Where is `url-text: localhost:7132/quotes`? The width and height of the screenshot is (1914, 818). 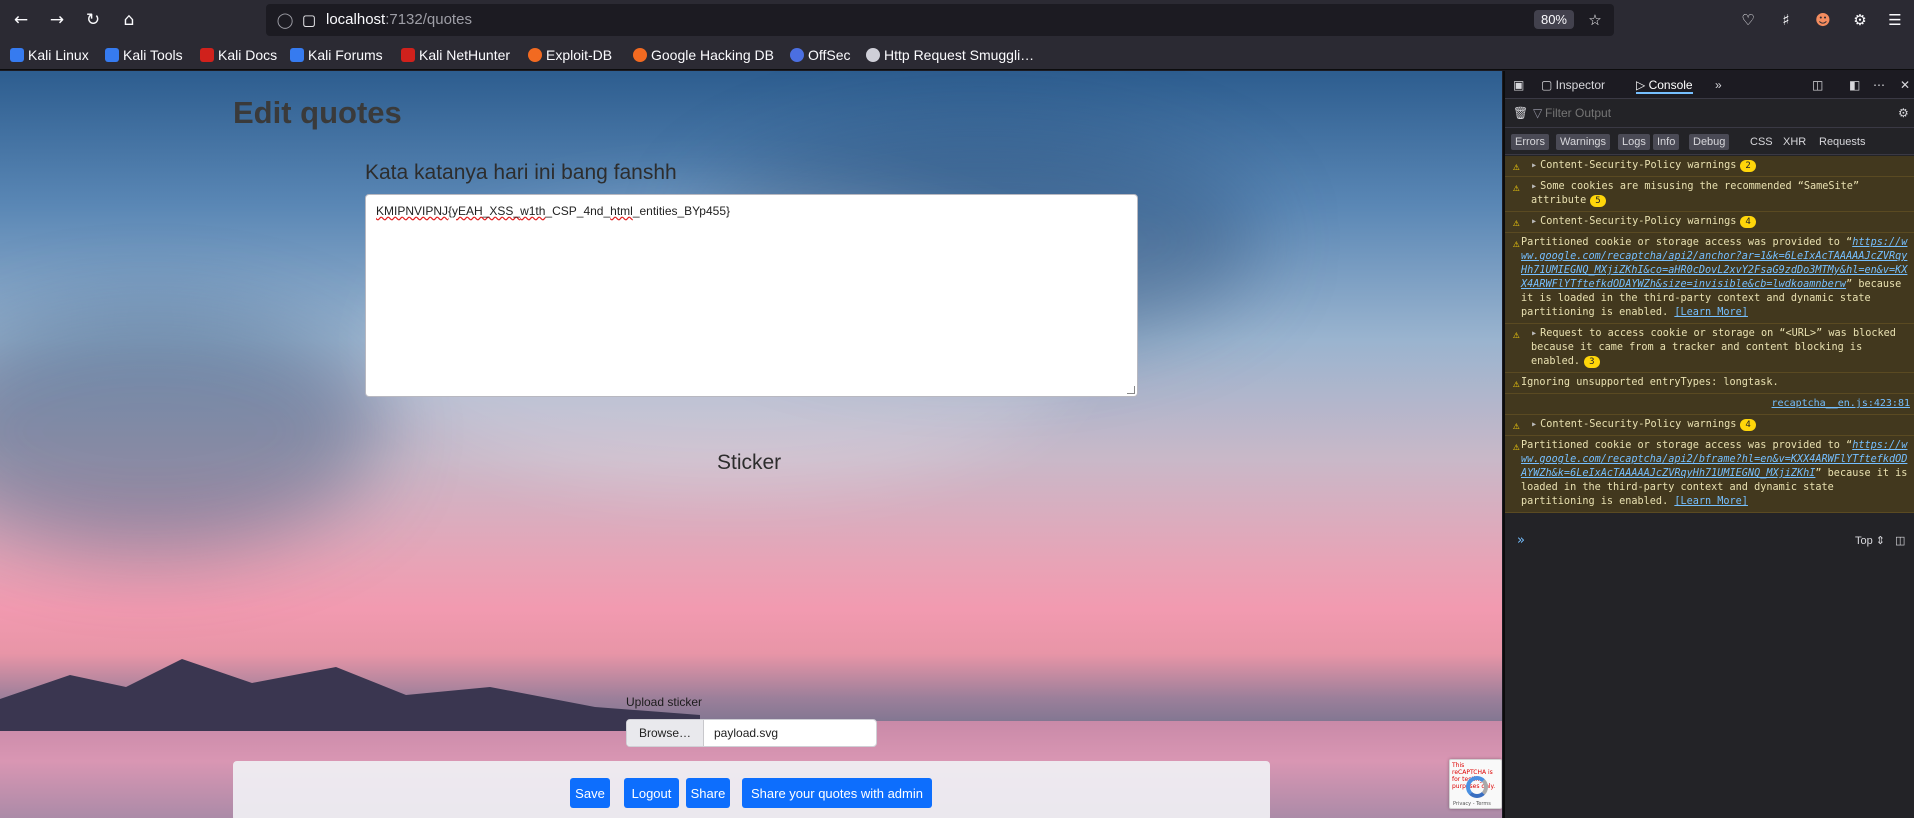
url-text: localhost:7132/quotes is located at coordinates (399, 19).